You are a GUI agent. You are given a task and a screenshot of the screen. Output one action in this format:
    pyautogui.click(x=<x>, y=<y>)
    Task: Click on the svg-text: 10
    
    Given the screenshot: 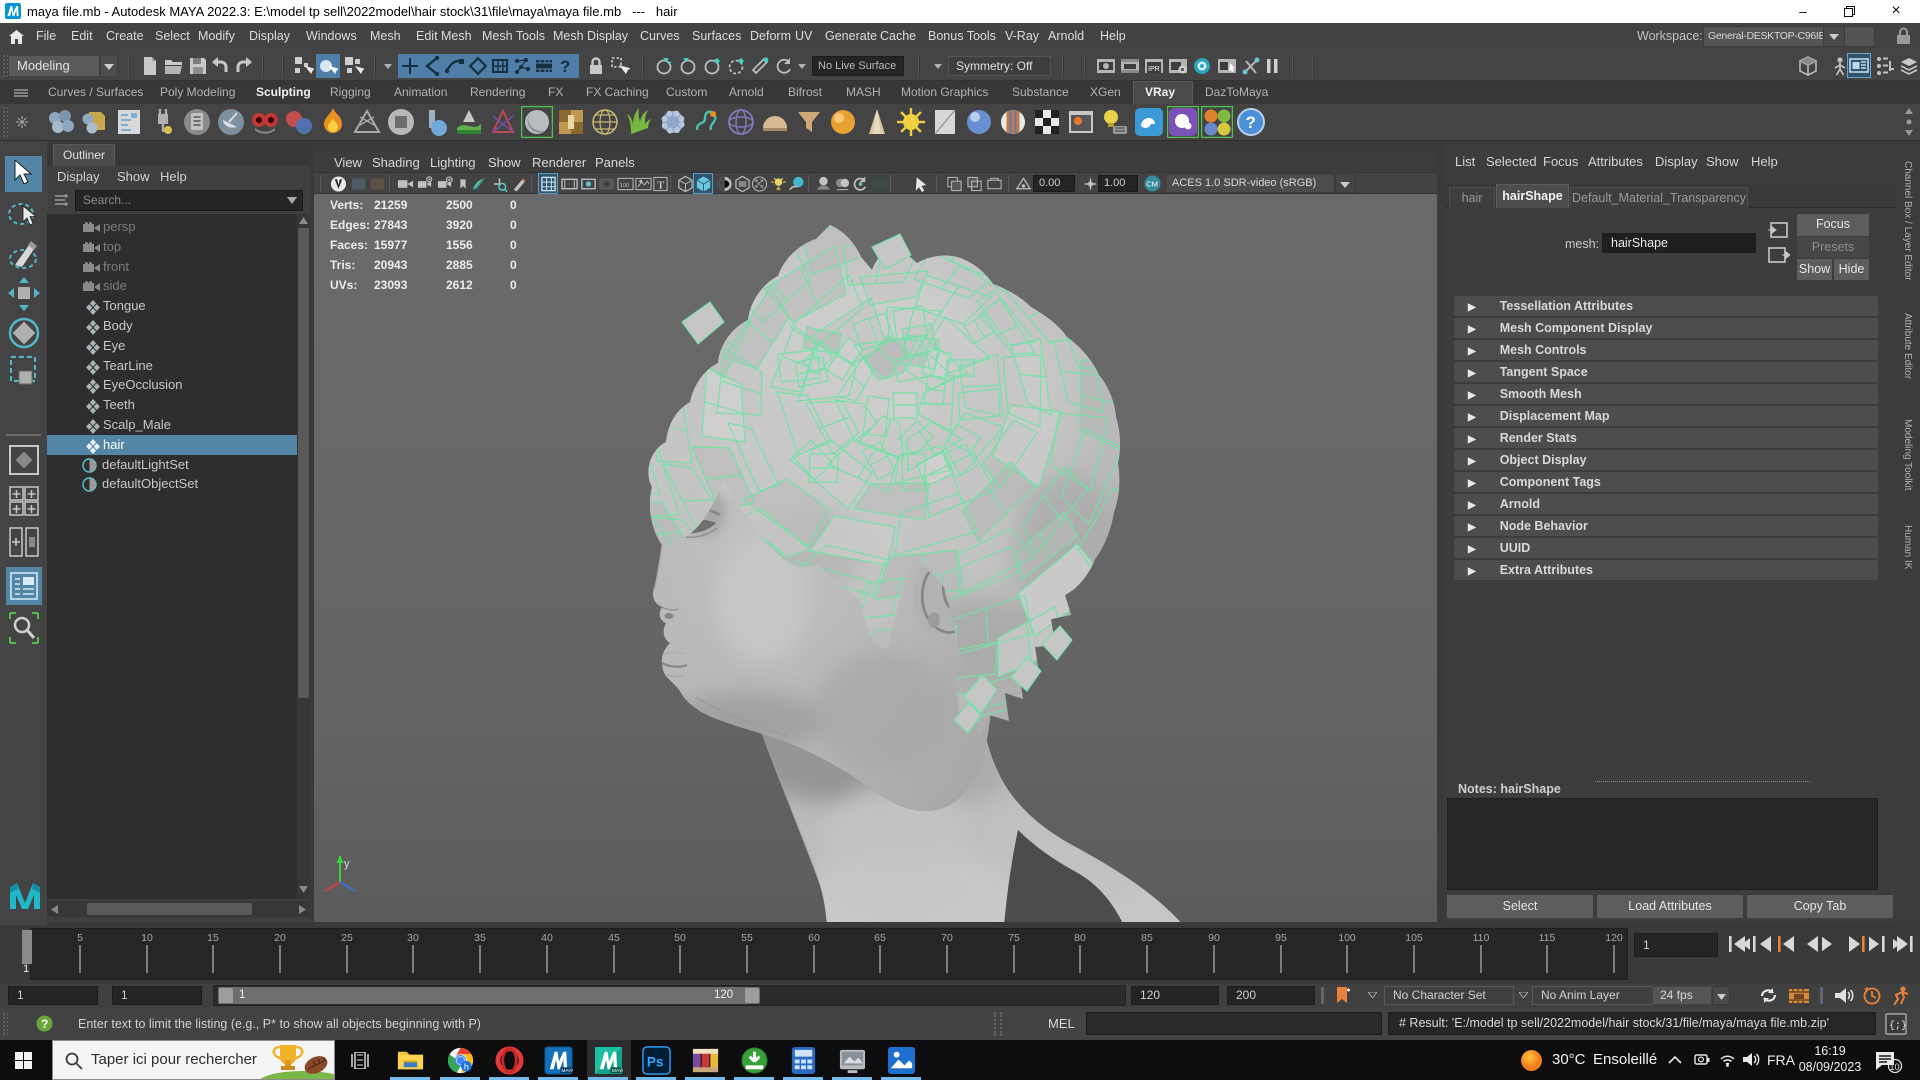 What is the action you would take?
    pyautogui.click(x=1895, y=1067)
    